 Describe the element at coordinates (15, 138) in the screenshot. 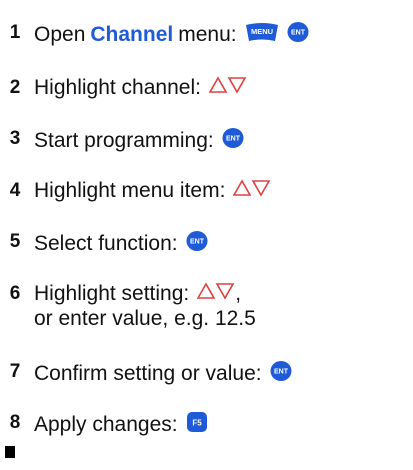

I see `step-number: 3` at that location.